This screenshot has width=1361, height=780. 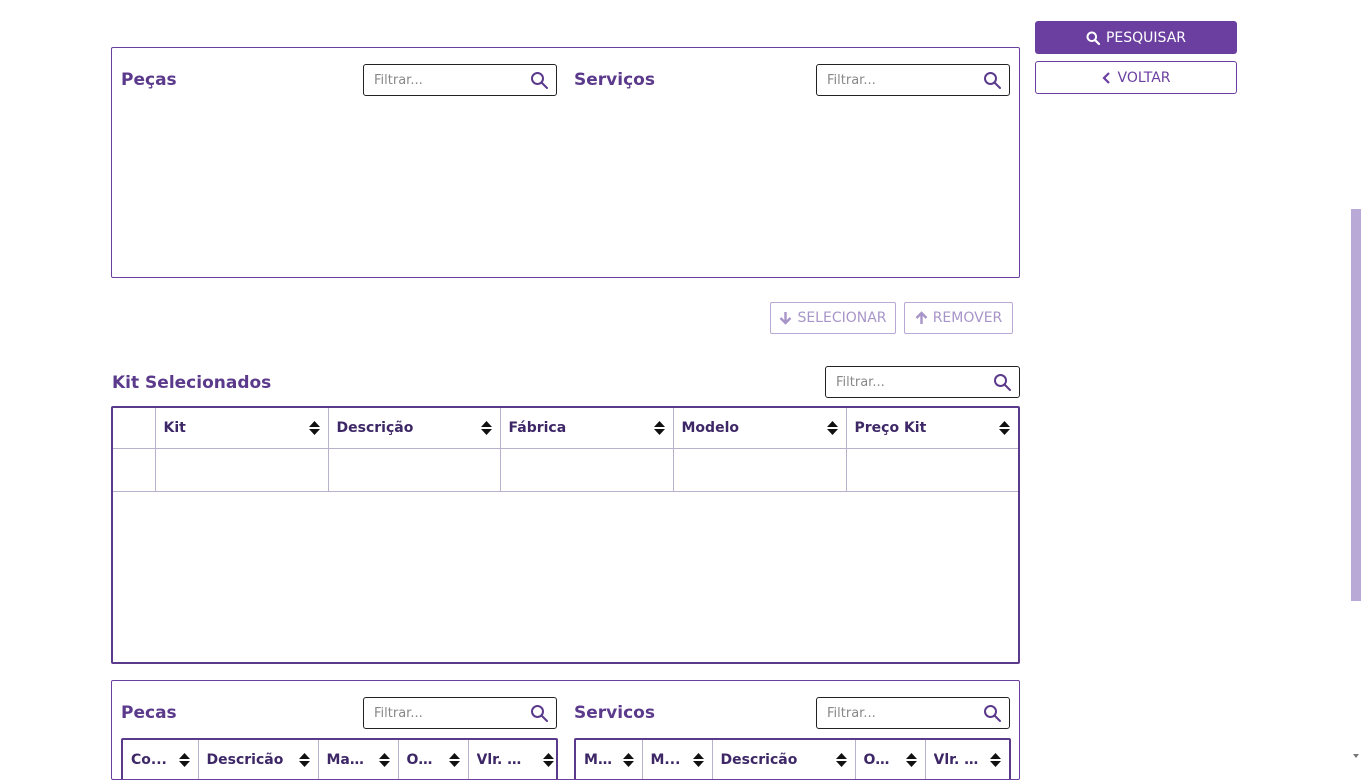 What do you see at coordinates (913, 382) in the screenshot?
I see `kit-filter-input` at bounding box center [913, 382].